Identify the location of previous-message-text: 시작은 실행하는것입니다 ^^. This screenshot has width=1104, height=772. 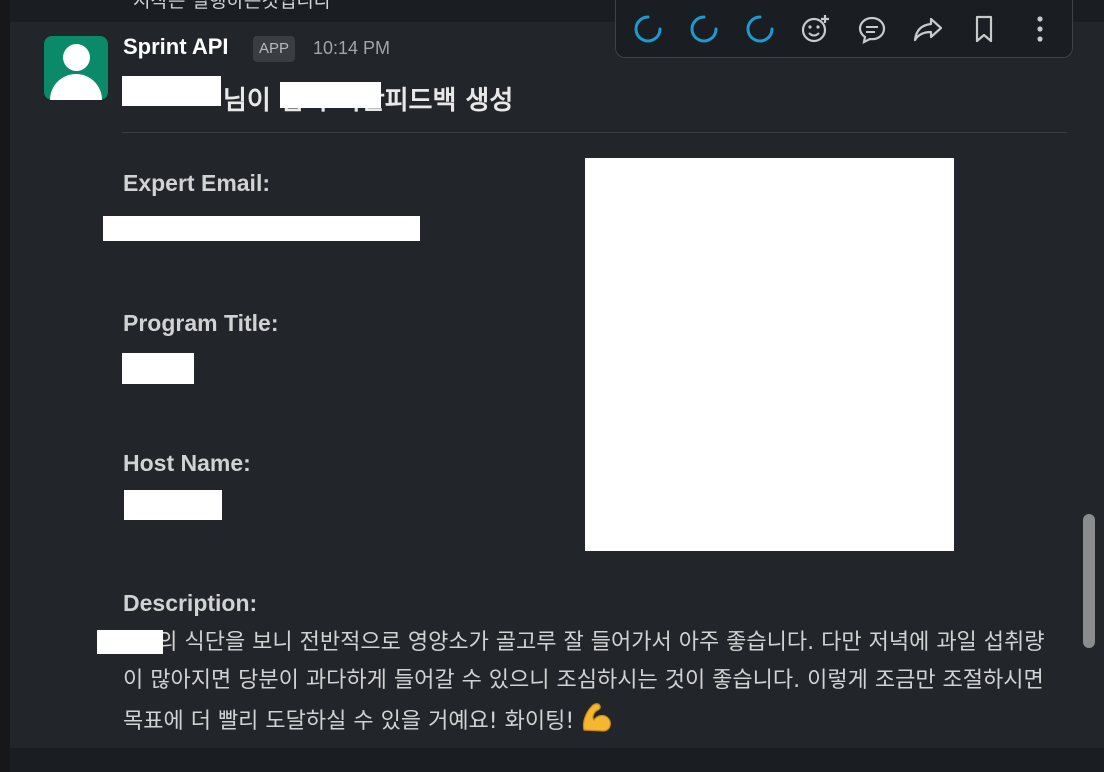
(251, 6).